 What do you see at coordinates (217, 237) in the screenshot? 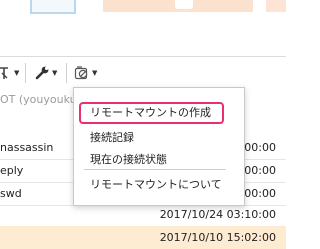
I see `row-date: 2017/10/10 15:02:00` at bounding box center [217, 237].